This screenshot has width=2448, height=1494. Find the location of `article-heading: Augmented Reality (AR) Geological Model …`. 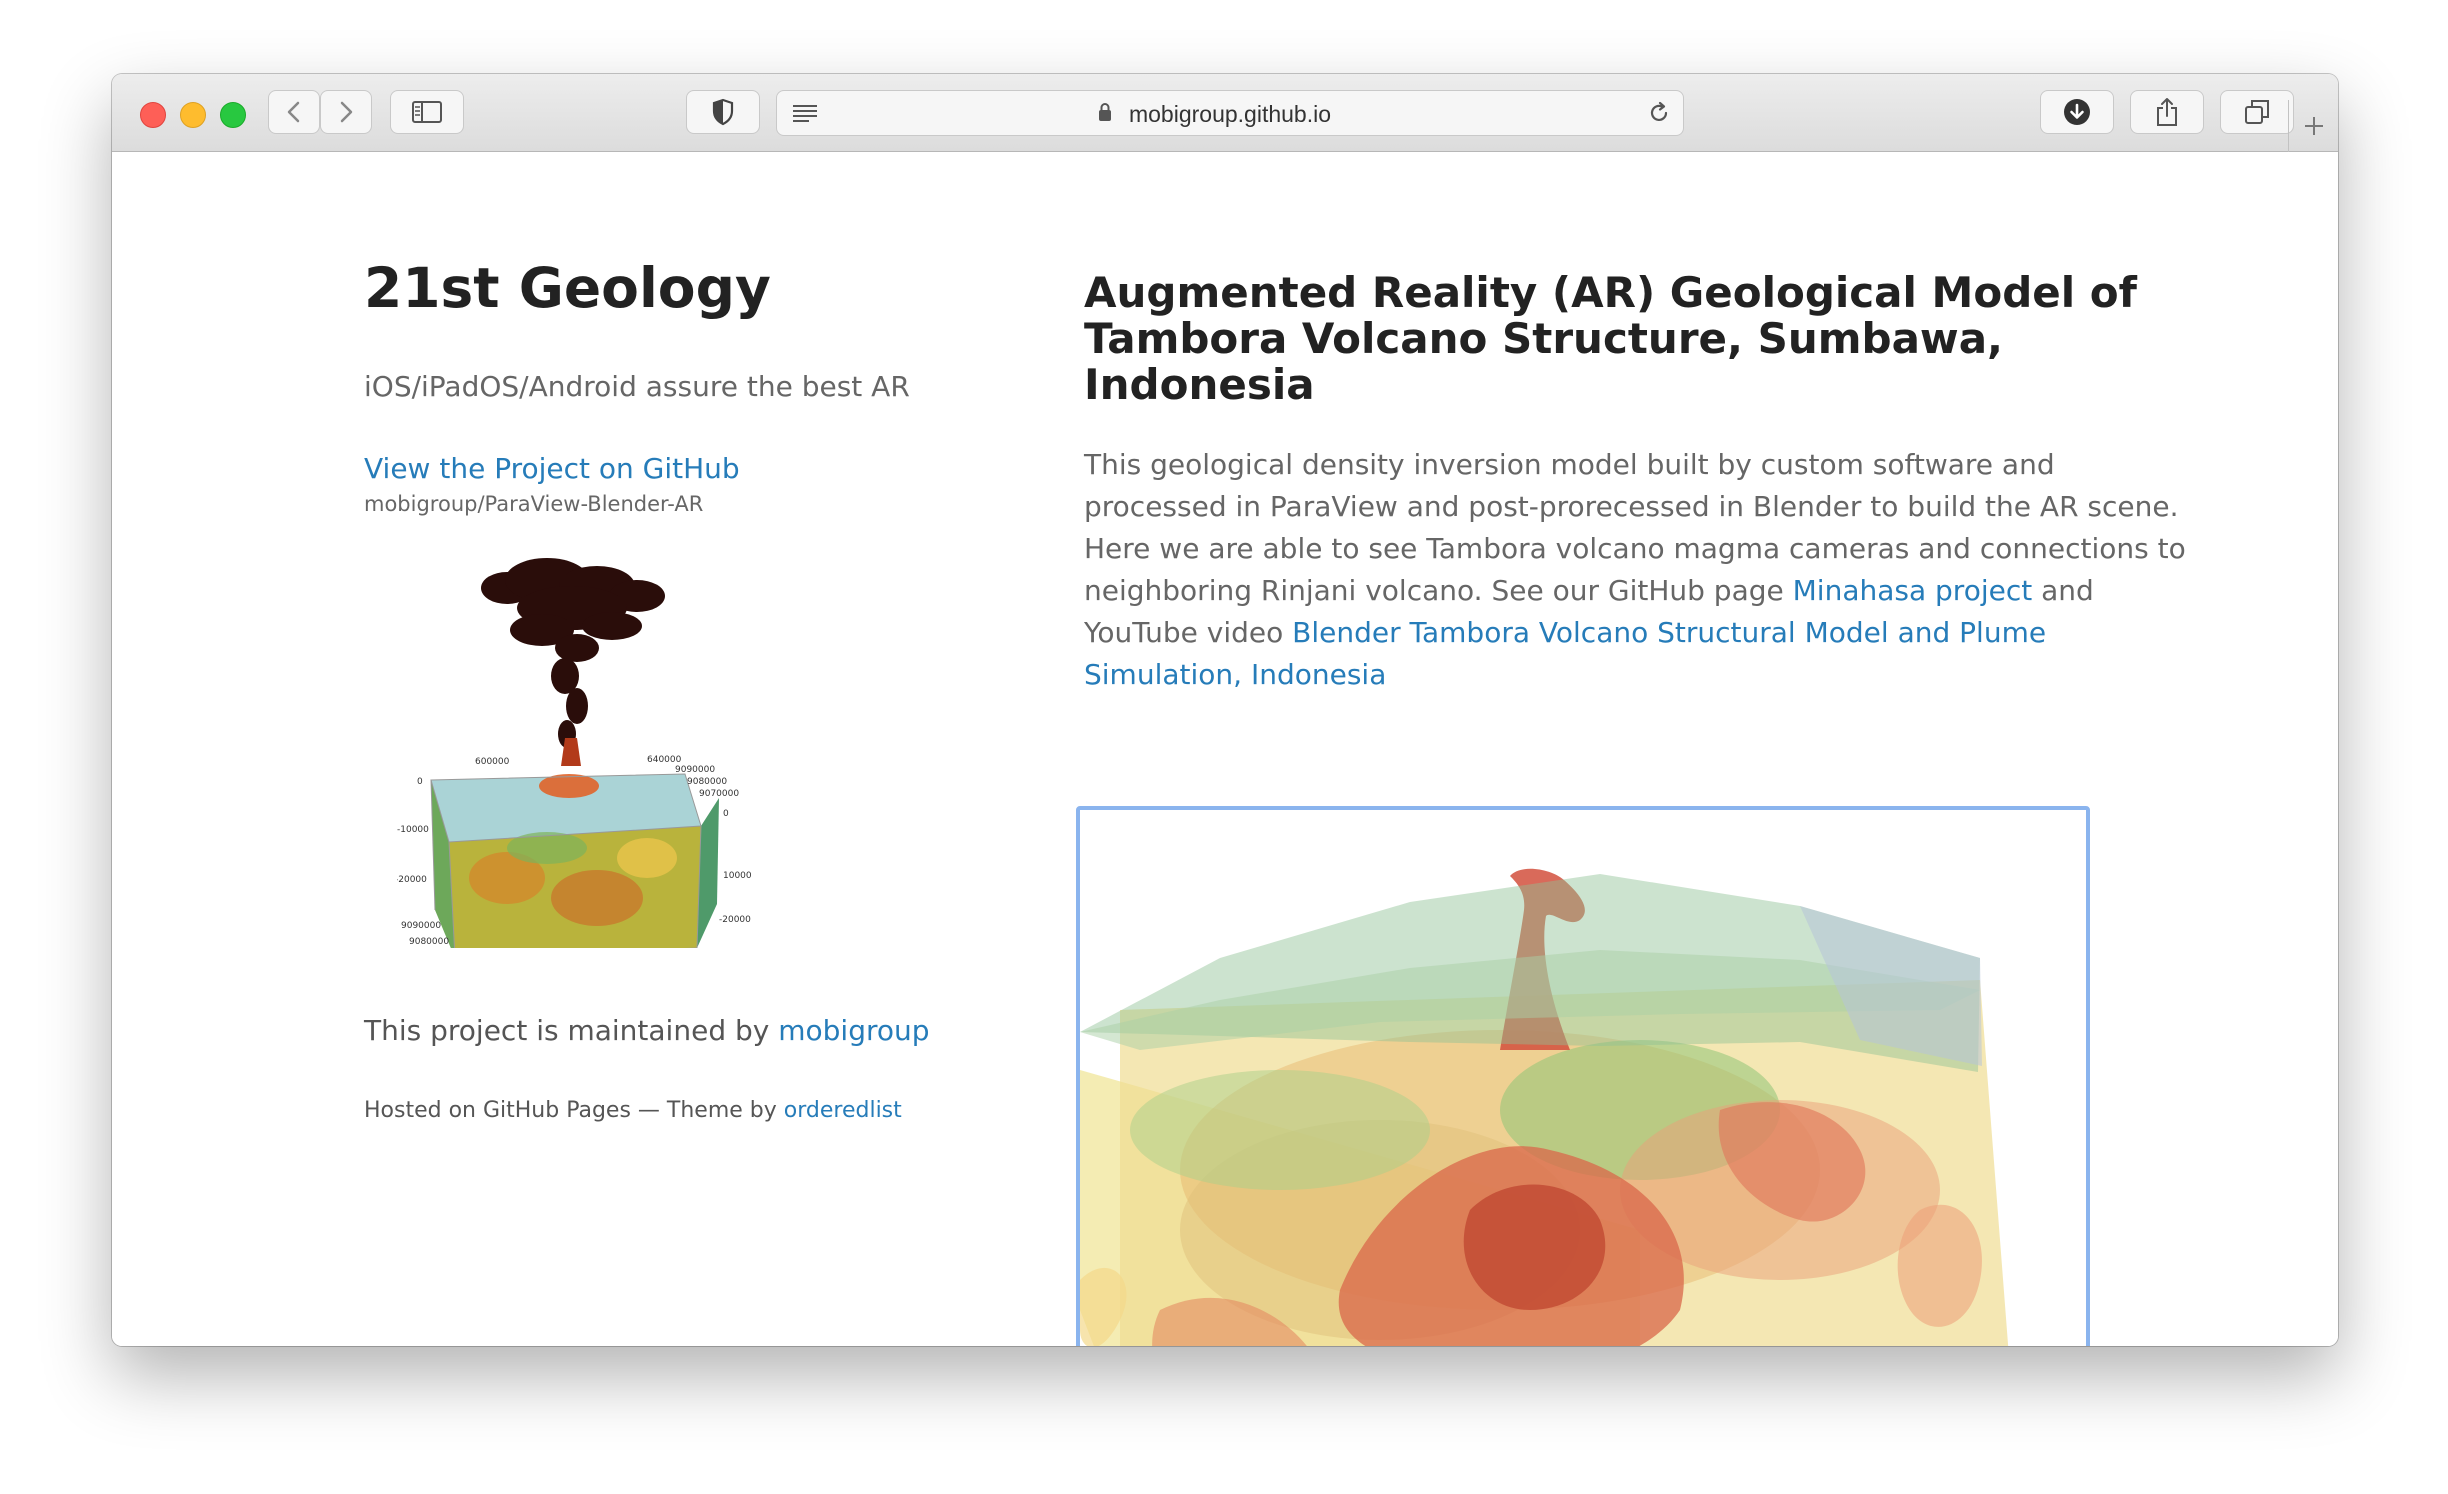

article-heading: Augmented Reality (AR) Geological Model … is located at coordinates (1610, 338).